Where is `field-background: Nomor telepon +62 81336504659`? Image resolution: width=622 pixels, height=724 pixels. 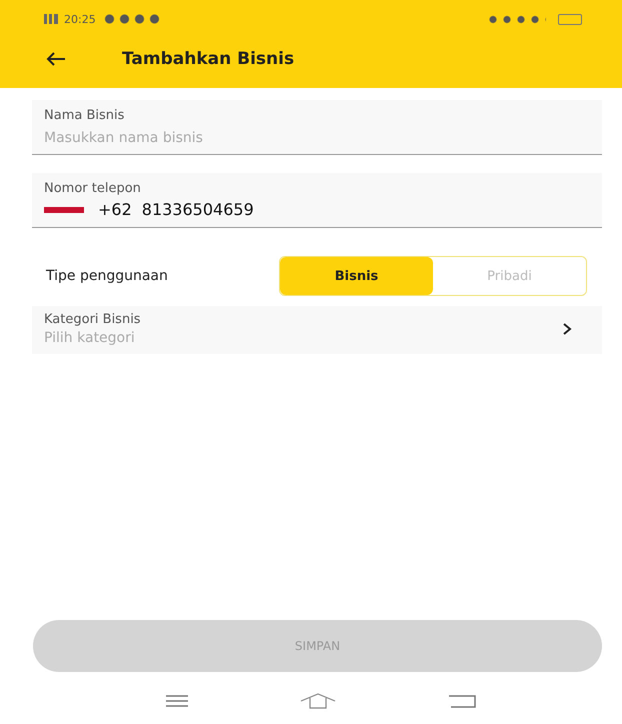
field-background: Nomor telepon +62 81336504659 is located at coordinates (317, 200).